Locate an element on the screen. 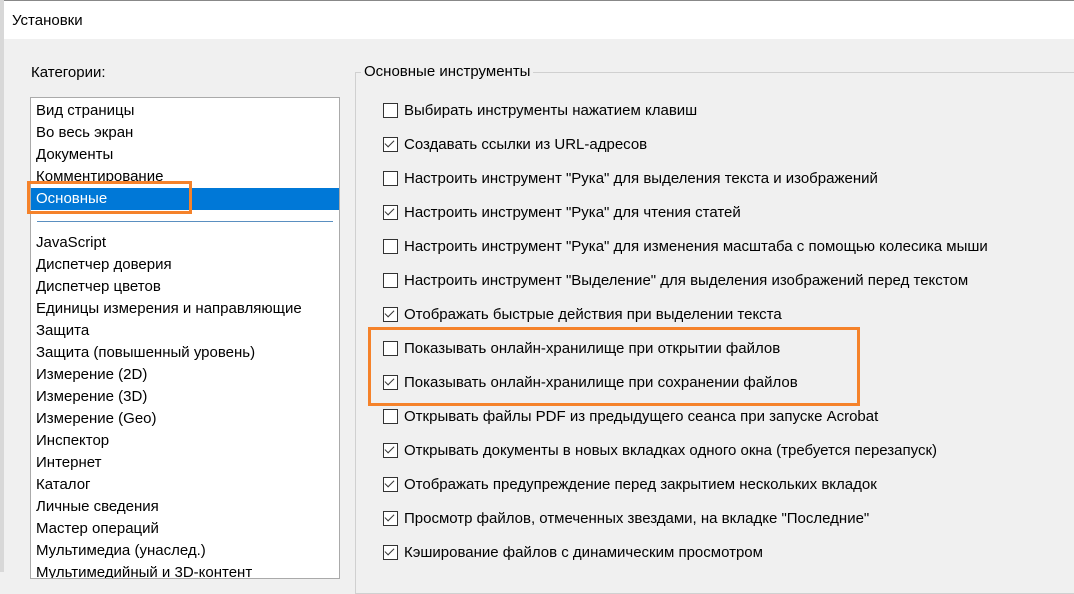 The width and height of the screenshot is (1074, 594). category-item: Диспетчер доверия is located at coordinates (185, 265).